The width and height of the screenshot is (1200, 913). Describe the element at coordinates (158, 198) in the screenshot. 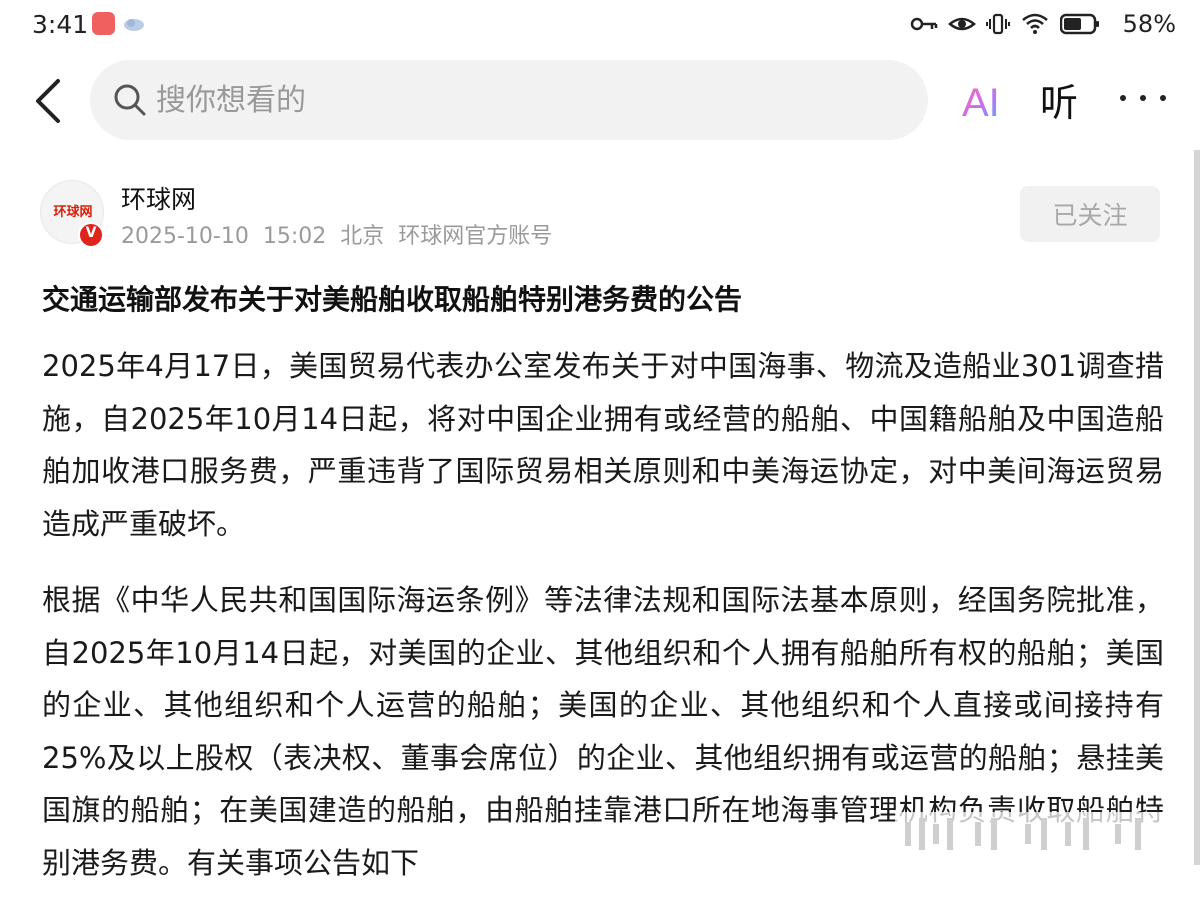

I see `author-name: 环球网` at that location.